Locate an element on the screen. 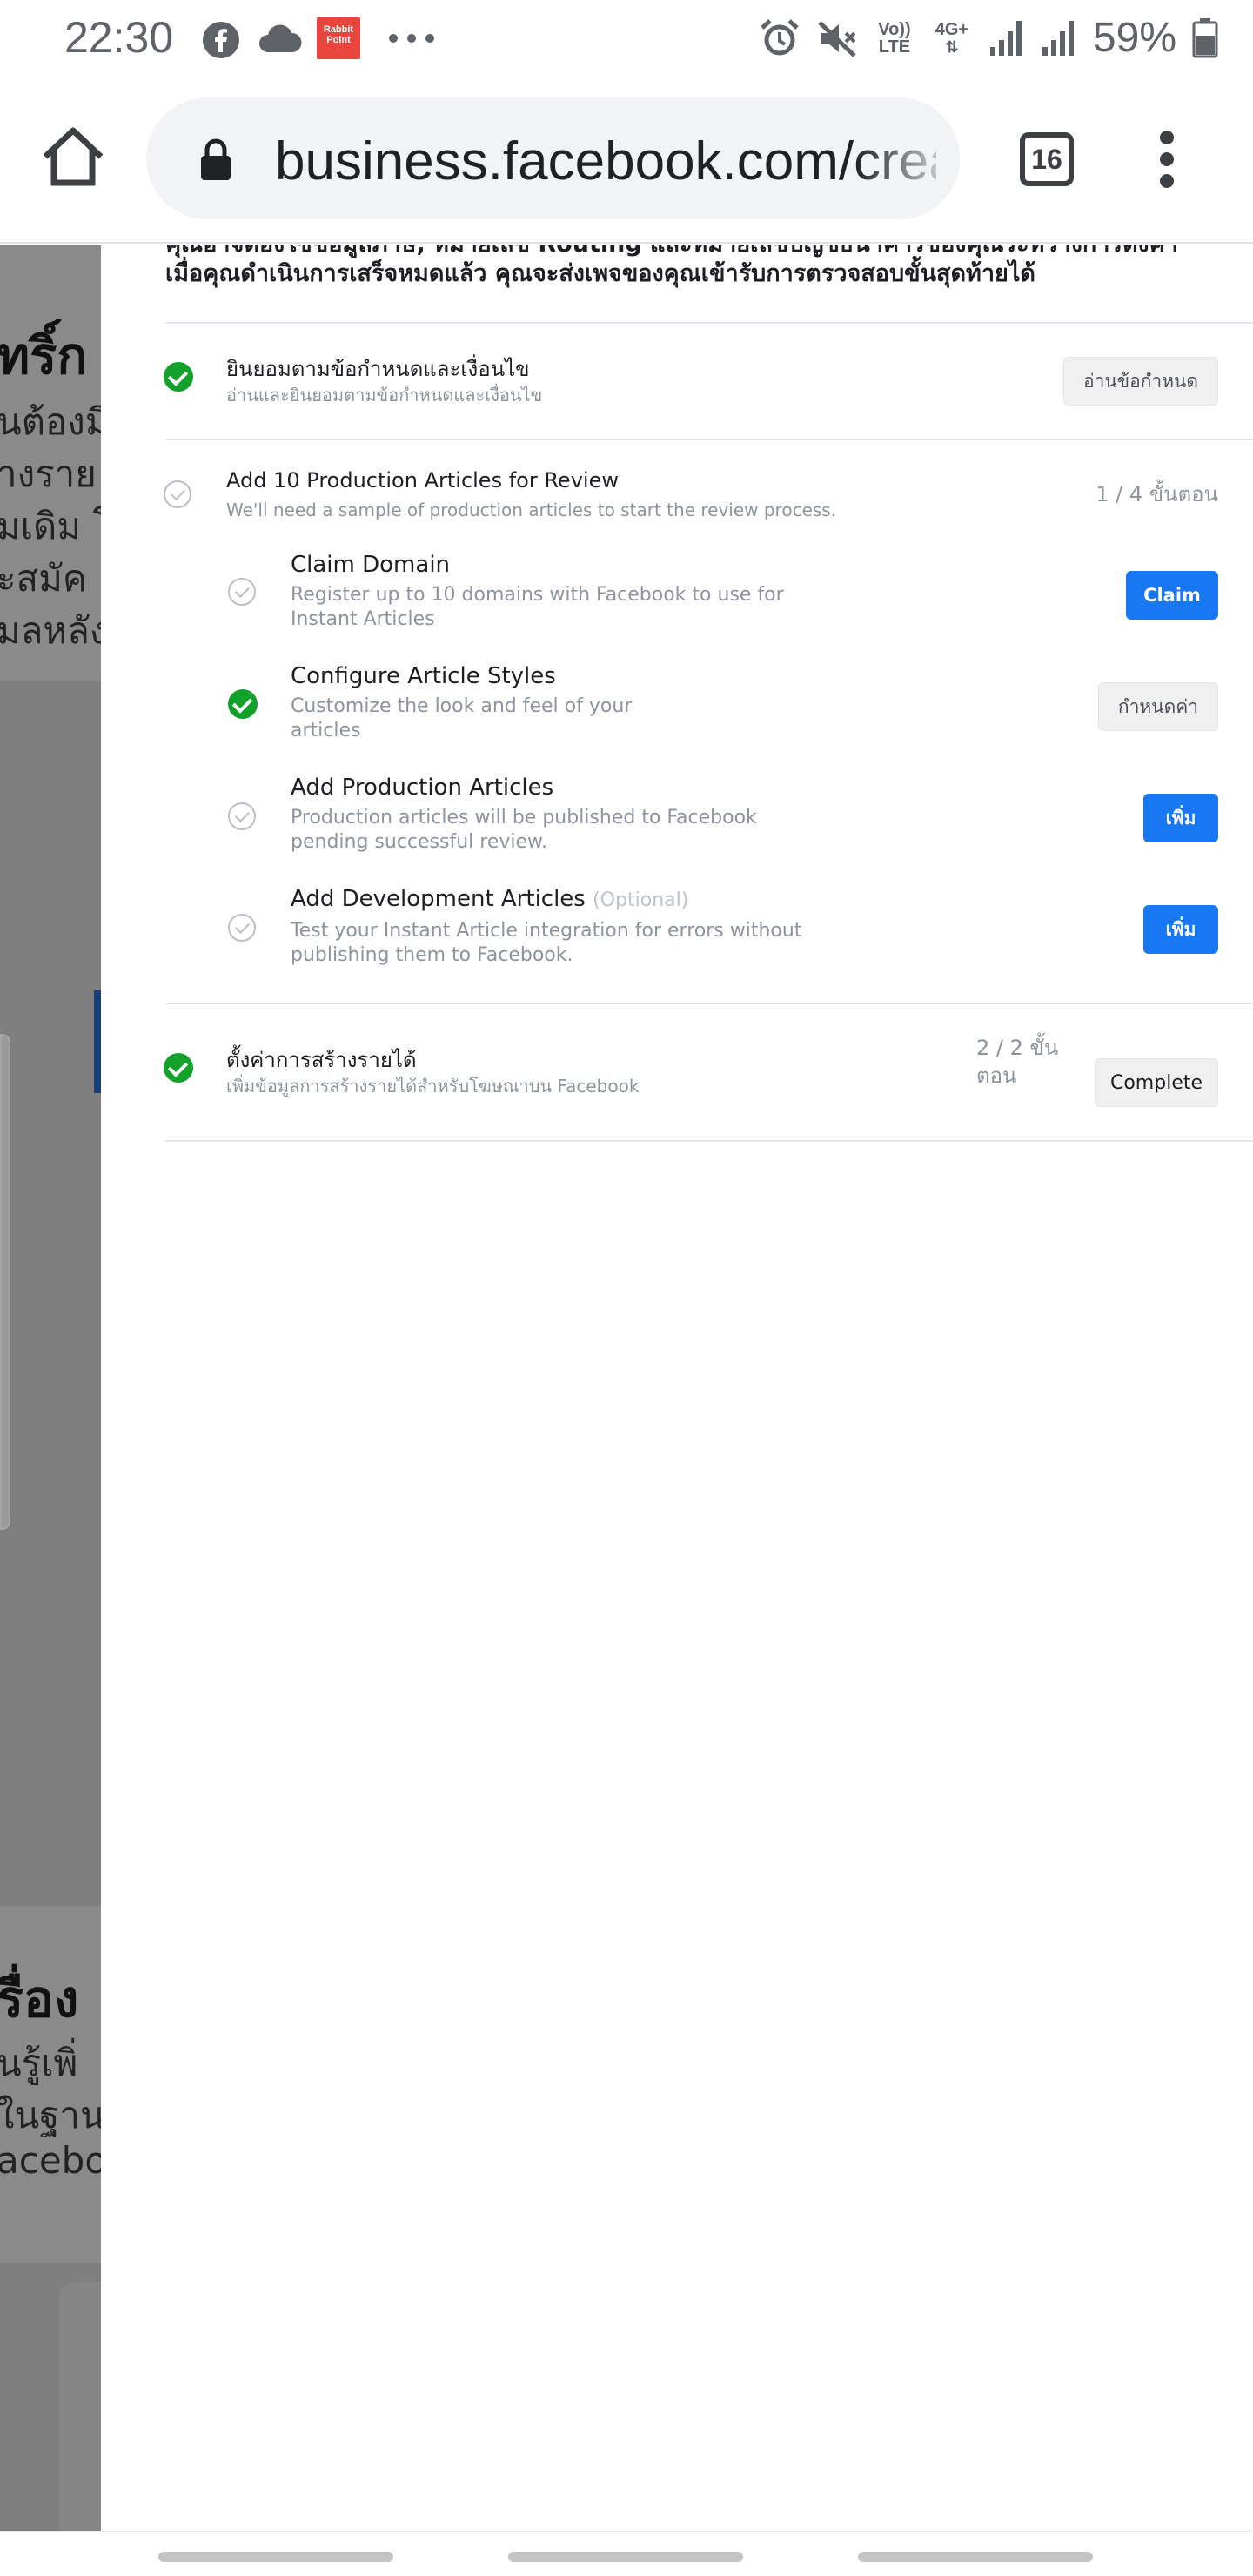 Image resolution: width=1253 pixels, height=2576 pixels. bg-text-fragment: acebook is located at coordinates (50, 2160).